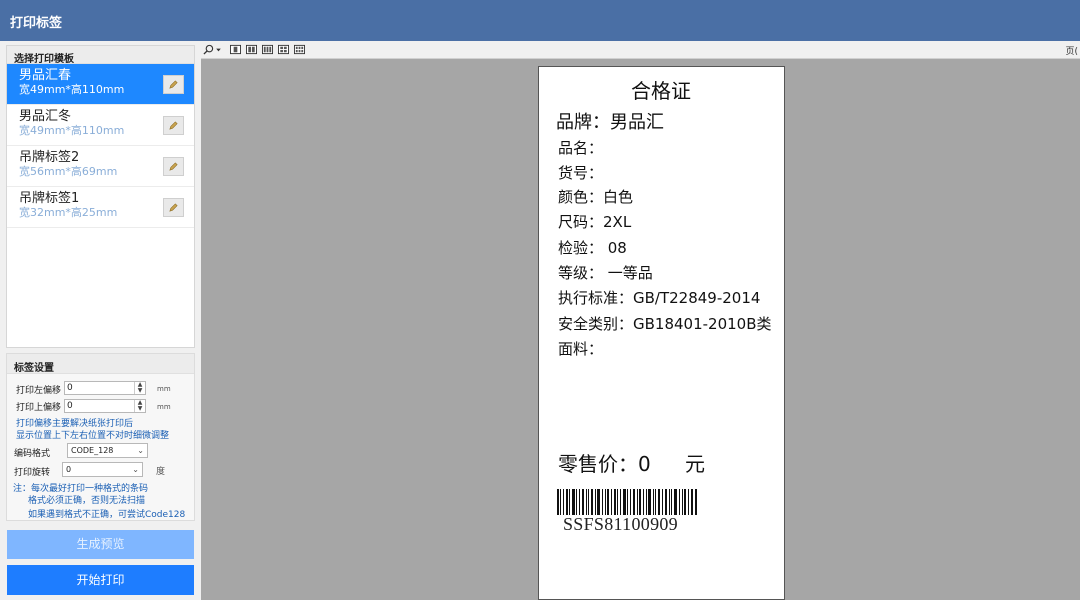 The width and height of the screenshot is (1080, 600). What do you see at coordinates (218, 49) in the screenshot?
I see `dropdown-arrow-icon` at bounding box center [218, 49].